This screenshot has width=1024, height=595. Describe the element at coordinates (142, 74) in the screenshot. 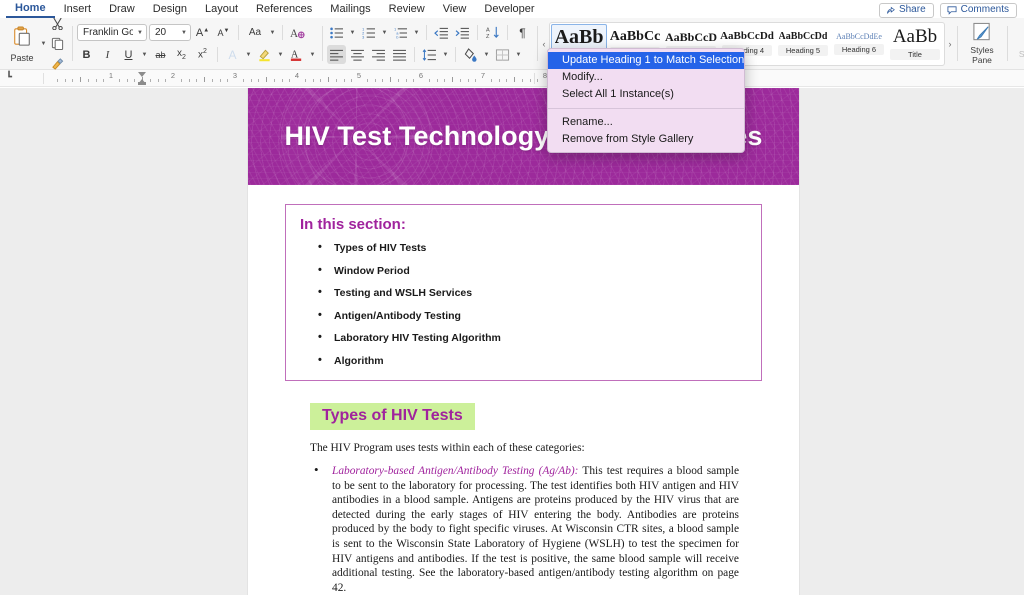

I see `first-line-indent-marker` at that location.